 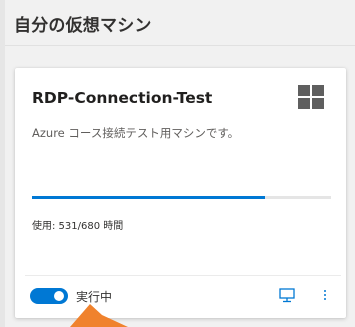 I want to click on usage-progress-fill, so click(x=149, y=197).